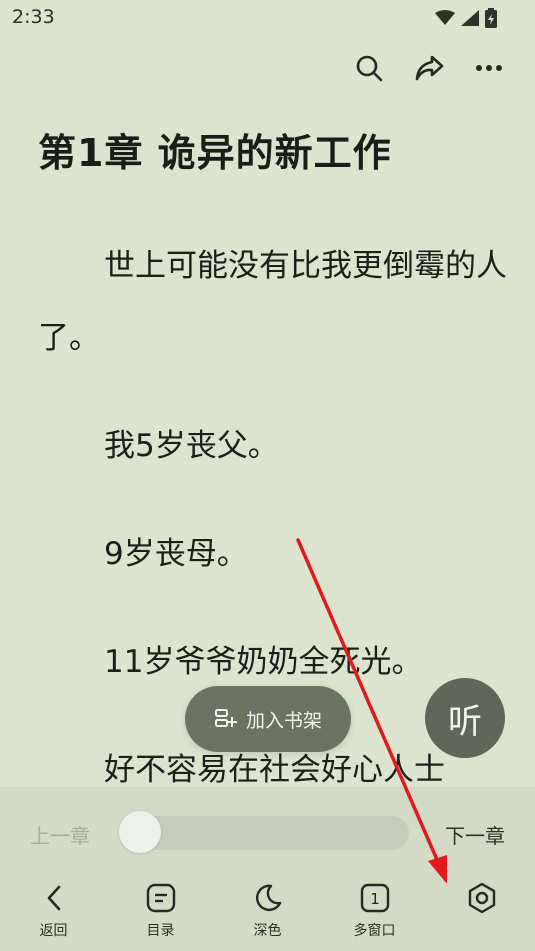  What do you see at coordinates (267, 18) in the screenshot?
I see `status-bar: 2:33` at bounding box center [267, 18].